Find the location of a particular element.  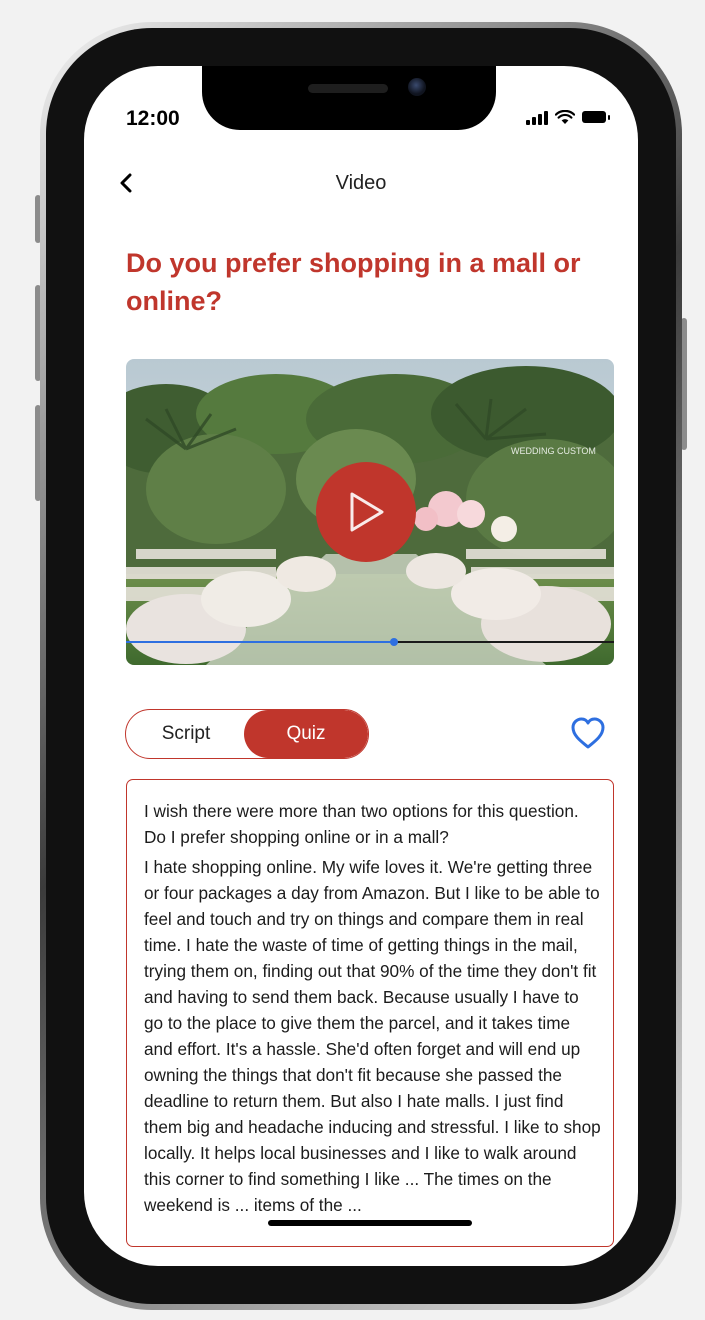

speaker-grille is located at coordinates (348, 88).